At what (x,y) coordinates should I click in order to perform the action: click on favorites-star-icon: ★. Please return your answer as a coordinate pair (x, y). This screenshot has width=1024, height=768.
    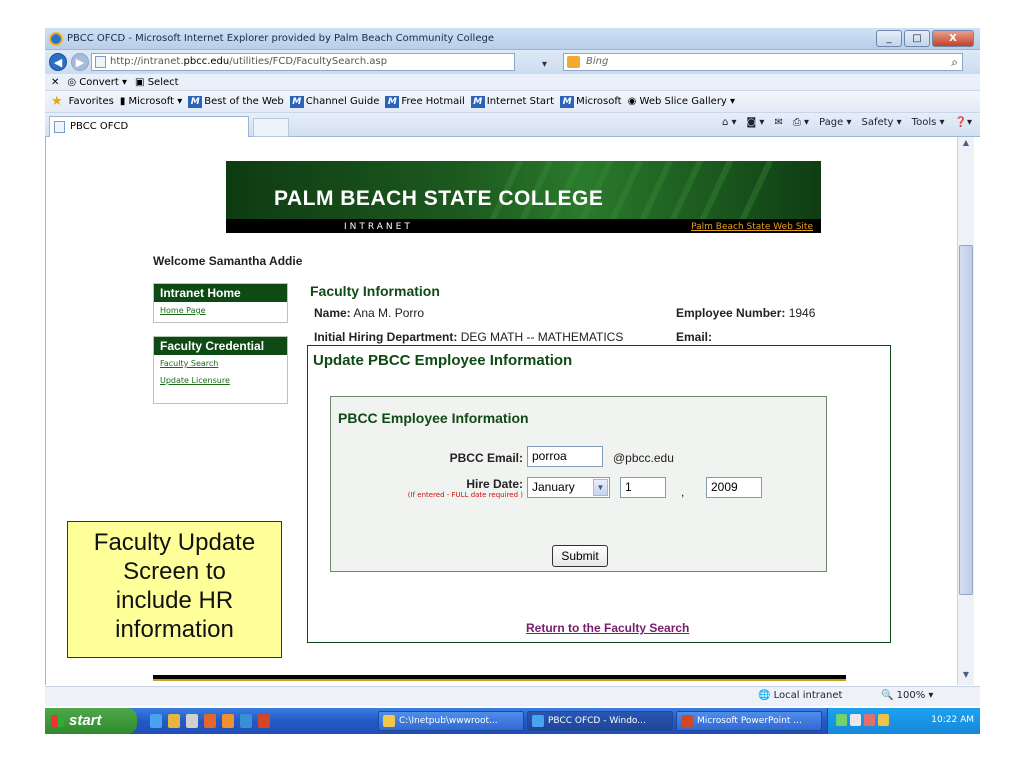
    Looking at the image, I should click on (57, 101).